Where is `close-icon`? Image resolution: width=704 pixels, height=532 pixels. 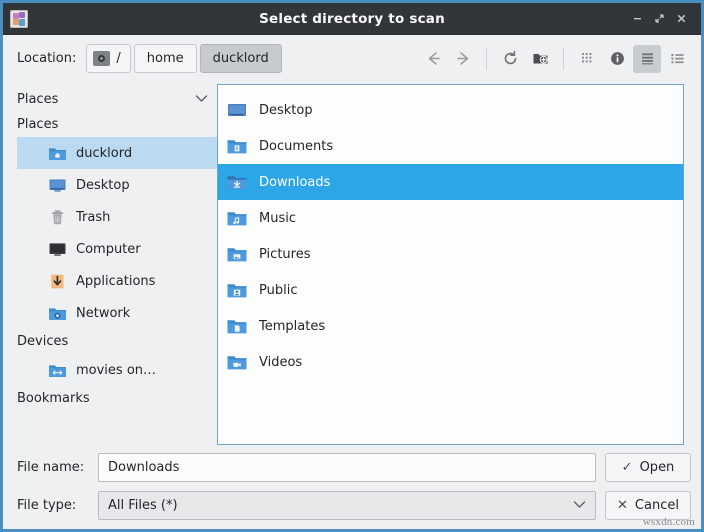 close-icon is located at coordinates (681, 19).